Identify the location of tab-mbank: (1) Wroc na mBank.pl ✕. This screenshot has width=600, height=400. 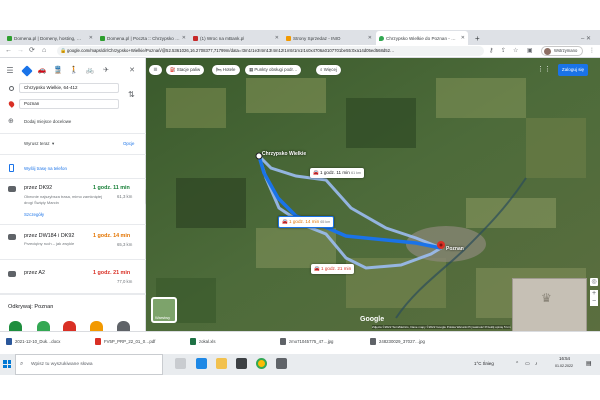
(236, 38).